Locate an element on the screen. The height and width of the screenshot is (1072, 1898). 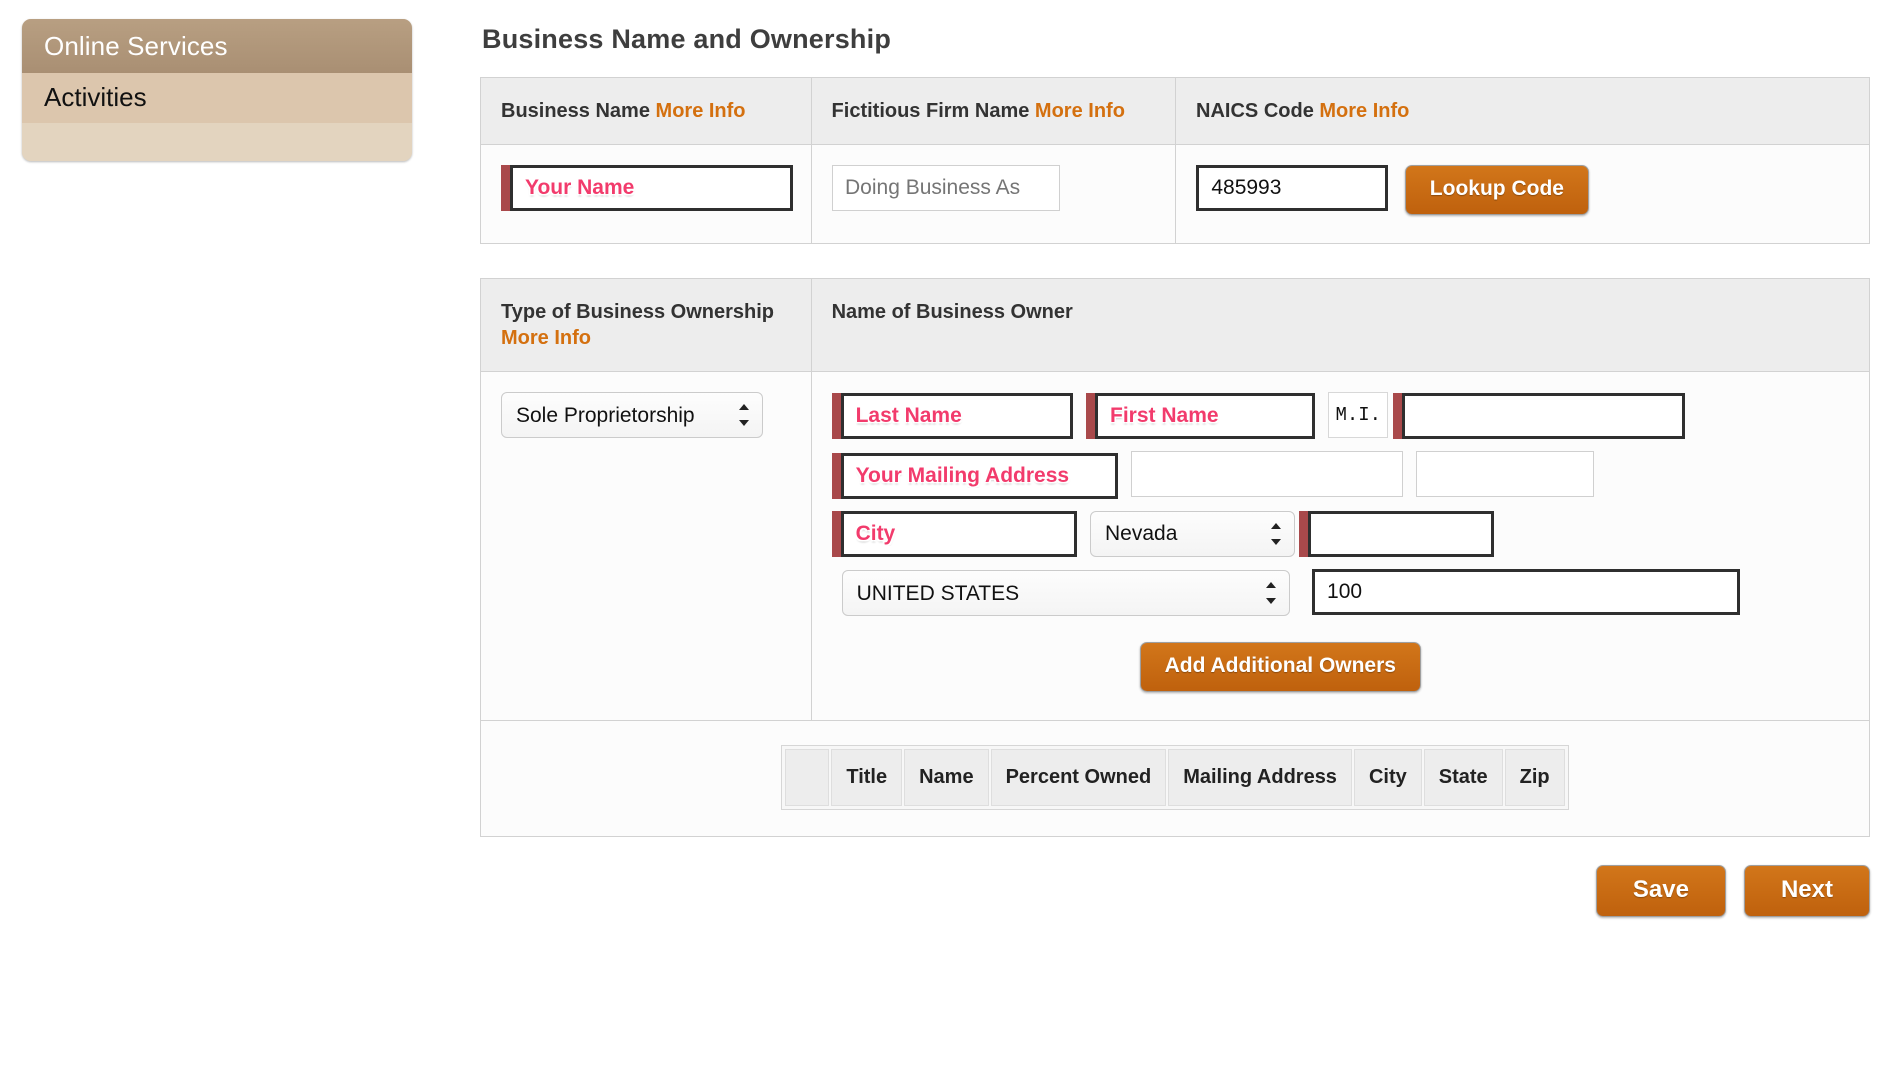
mailing-address-line3-input is located at coordinates (1505, 473).